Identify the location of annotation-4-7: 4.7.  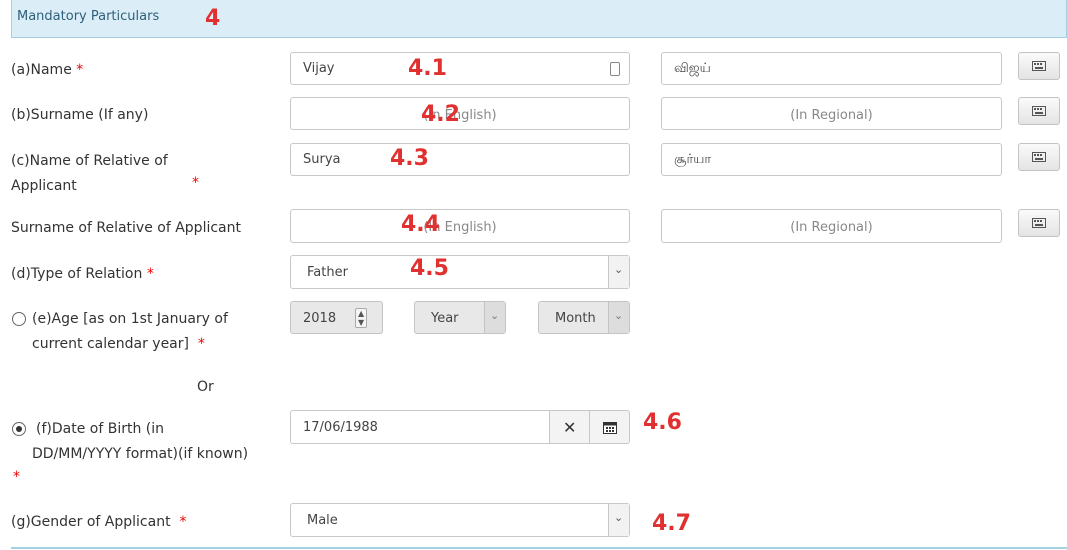
(671, 523).